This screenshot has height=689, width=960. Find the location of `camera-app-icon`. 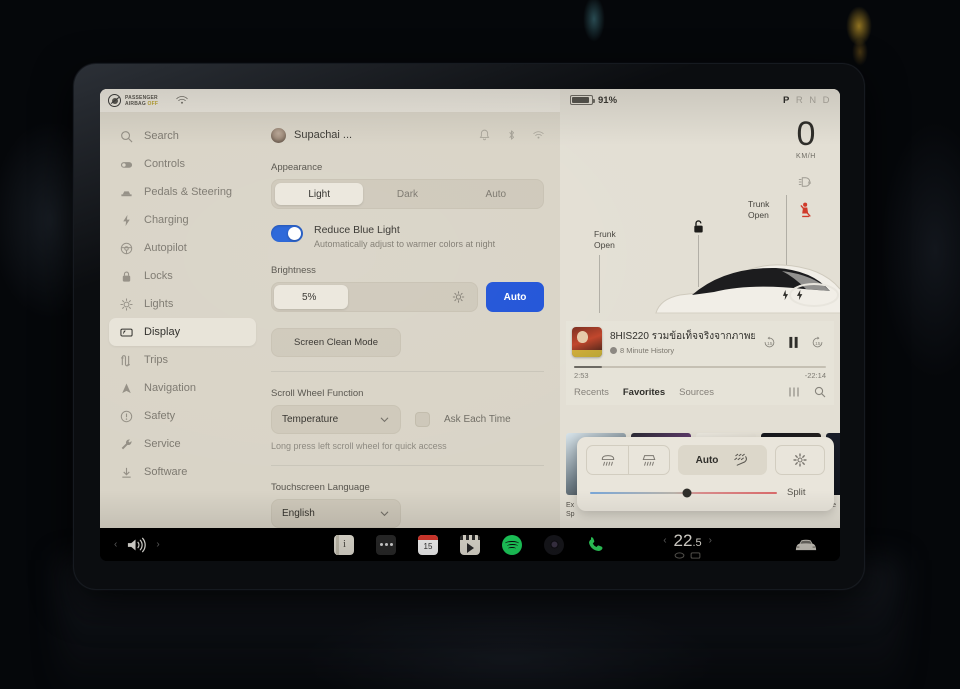

camera-app-icon is located at coordinates (554, 544).